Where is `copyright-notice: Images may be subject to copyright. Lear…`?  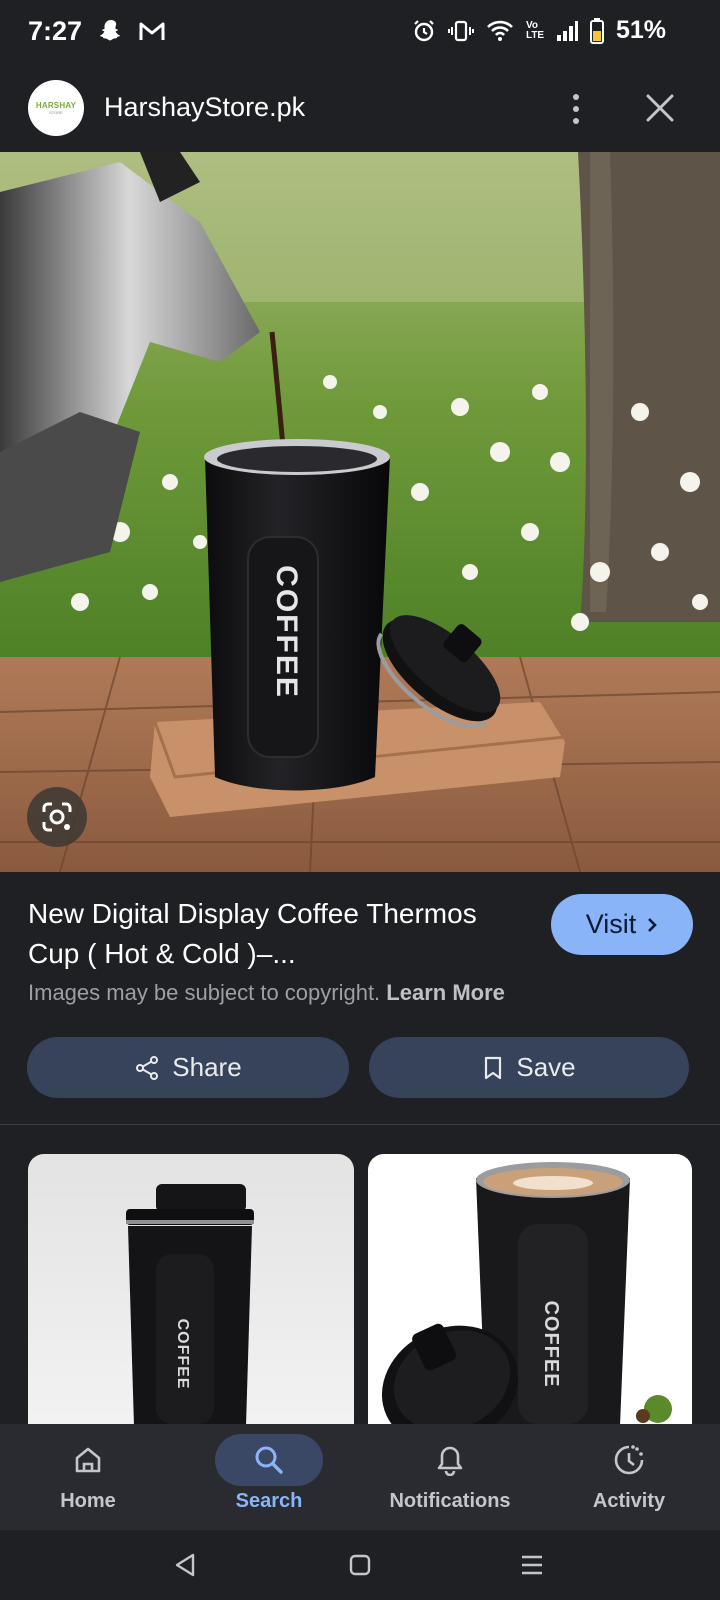 copyright-notice: Images may be subject to copyright. Lear… is located at coordinates (266, 993).